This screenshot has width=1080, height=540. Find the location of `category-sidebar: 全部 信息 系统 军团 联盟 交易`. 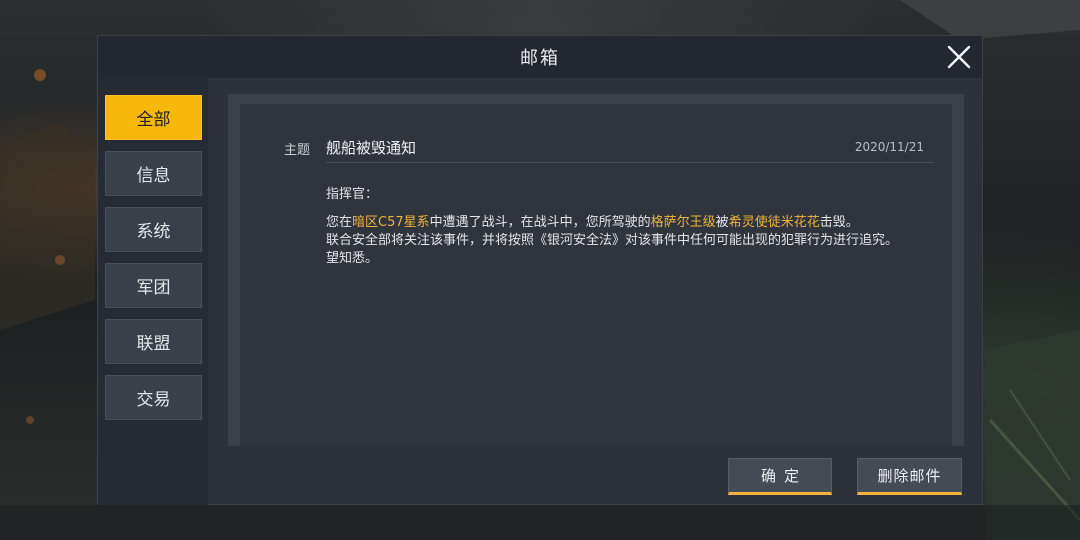

category-sidebar: 全部 信息 系统 军团 联盟 交易 is located at coordinates (153, 291).